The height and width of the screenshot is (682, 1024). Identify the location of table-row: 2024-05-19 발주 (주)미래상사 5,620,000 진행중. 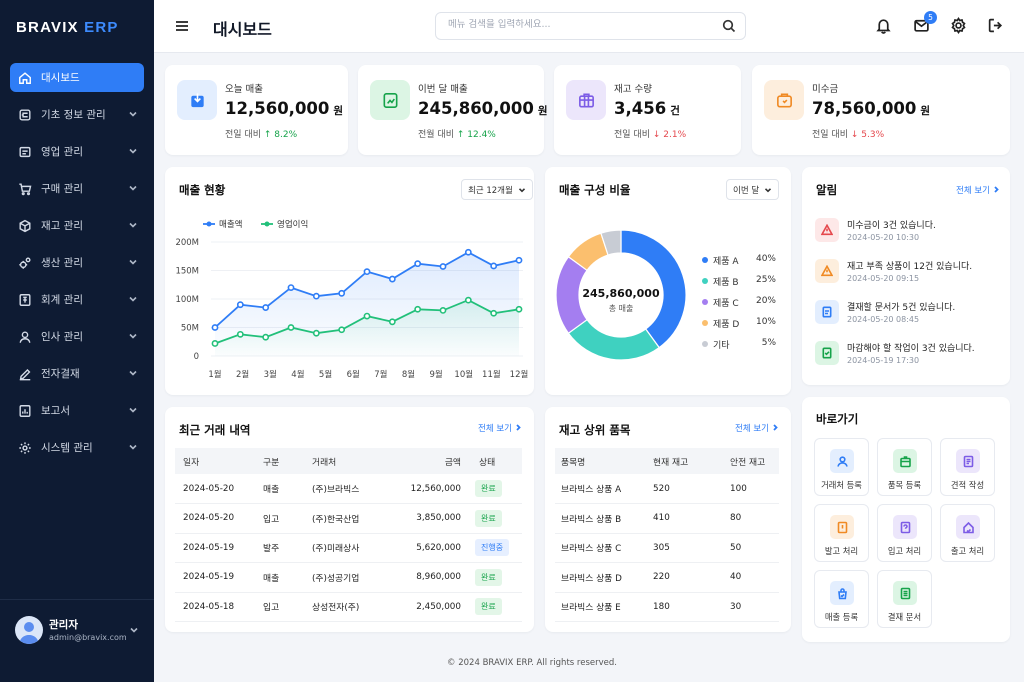
(348, 548).